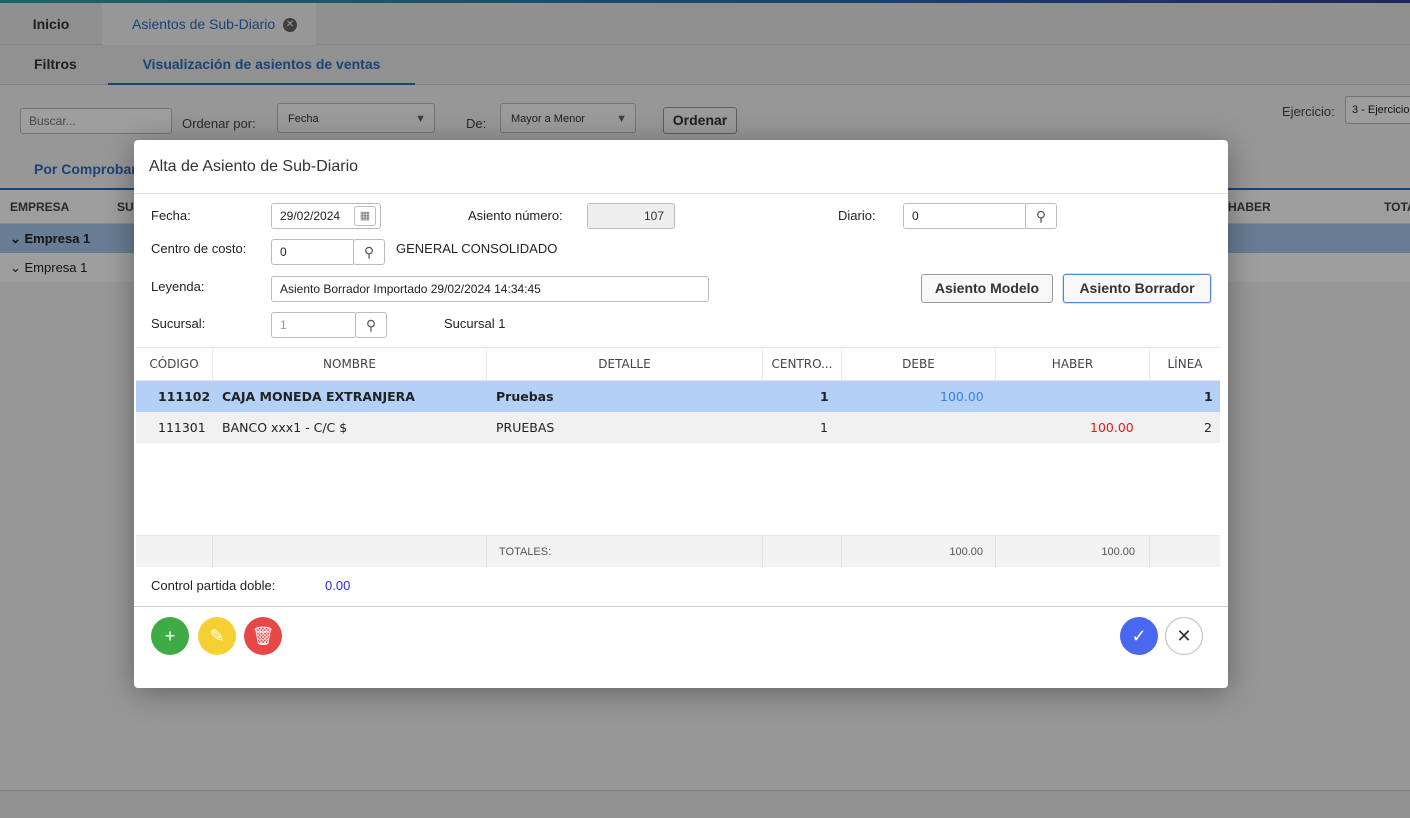 Image resolution: width=1410 pixels, height=818 pixels. What do you see at coordinates (310, 216) in the screenshot?
I see `fecha-value: 29/02/2024` at bounding box center [310, 216].